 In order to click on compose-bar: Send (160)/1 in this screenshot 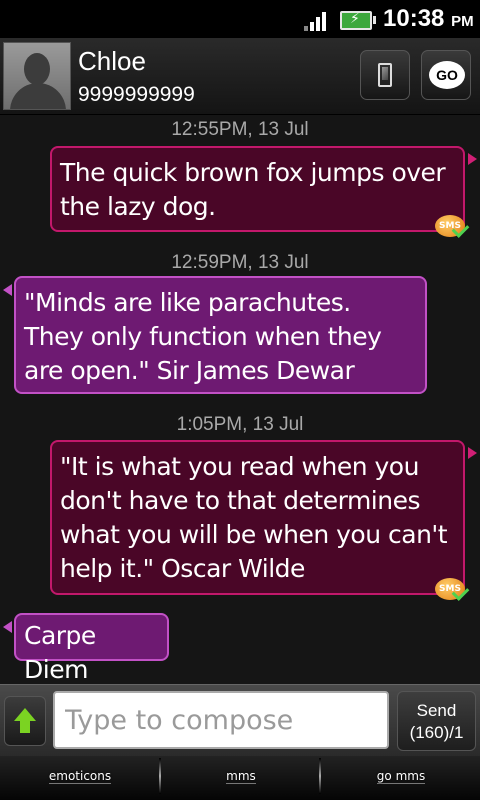, I will do `click(240, 720)`.